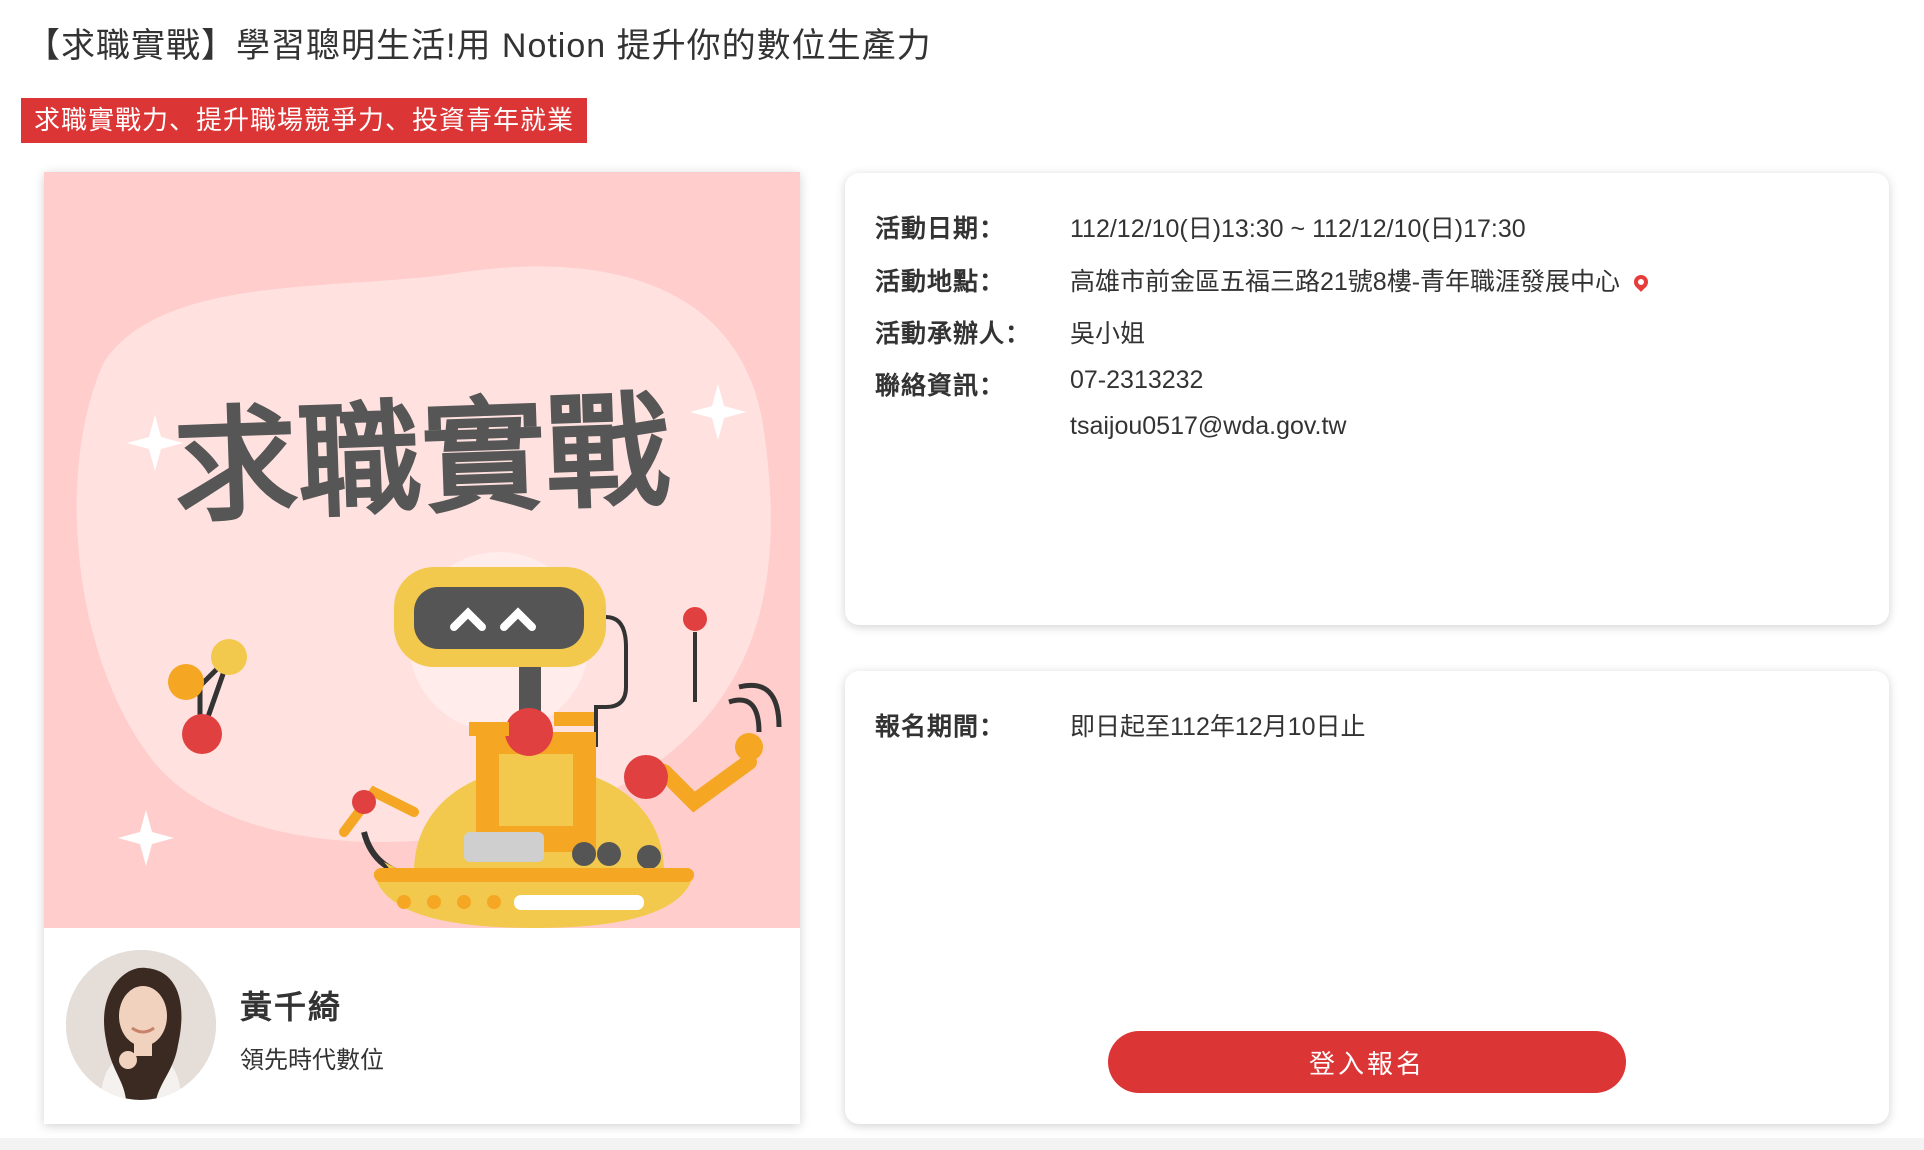  Describe the element at coordinates (1208, 426) in the screenshot. I see `event-contact-email: tsaijou0517@wda.gov.tw` at that location.